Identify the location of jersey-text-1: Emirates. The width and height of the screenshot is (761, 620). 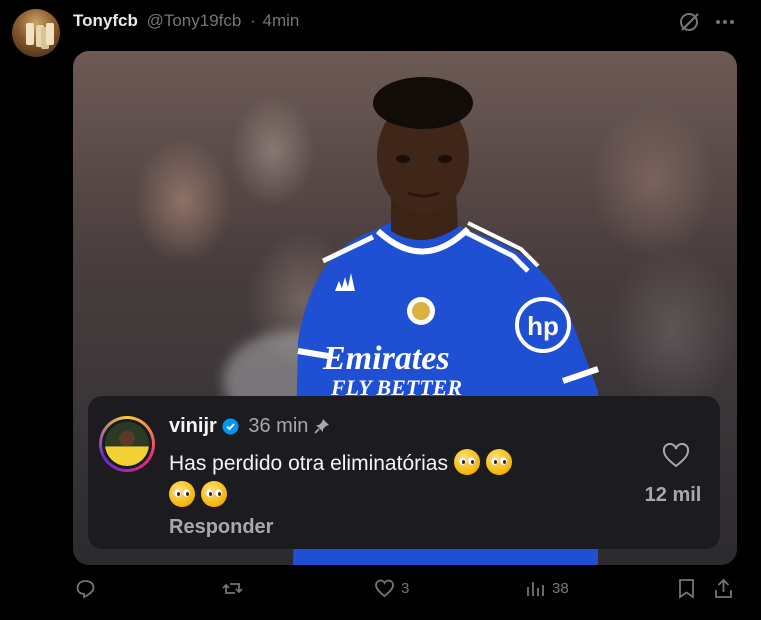
(386, 358).